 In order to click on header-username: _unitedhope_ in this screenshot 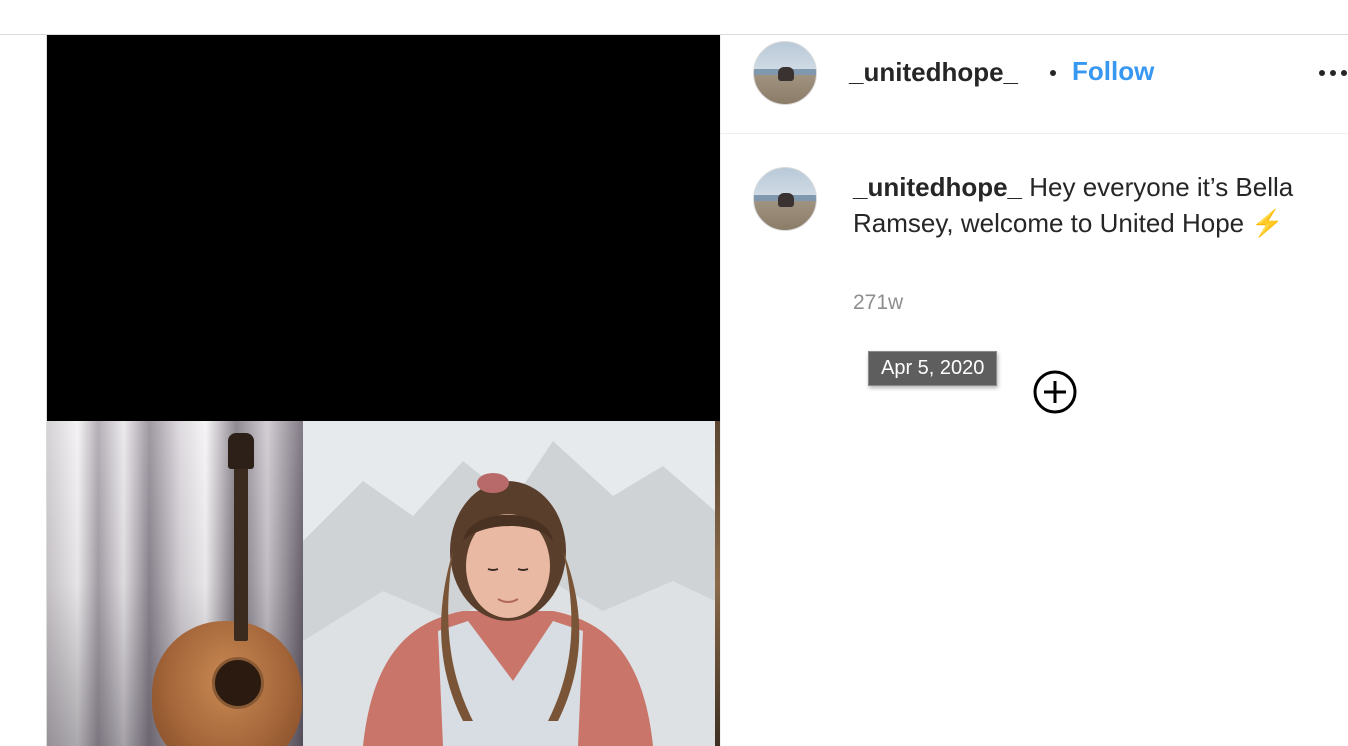, I will do `click(933, 72)`.